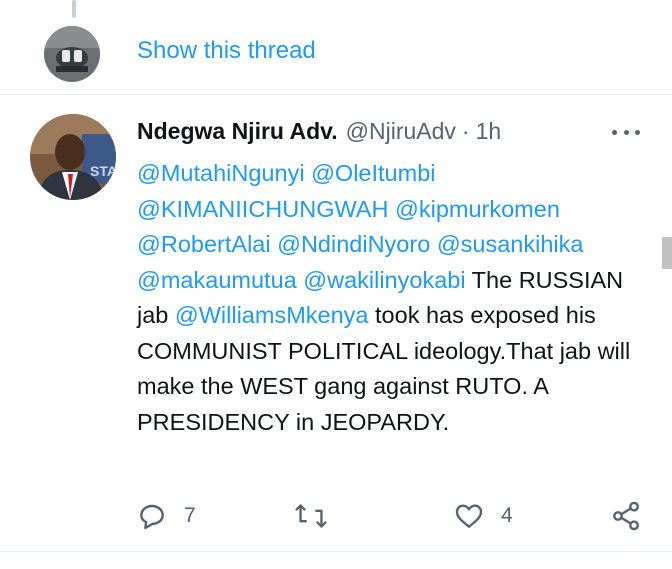  Describe the element at coordinates (272, 315) in the screenshot. I see `mention-link: @WilliamsMkenya` at that location.